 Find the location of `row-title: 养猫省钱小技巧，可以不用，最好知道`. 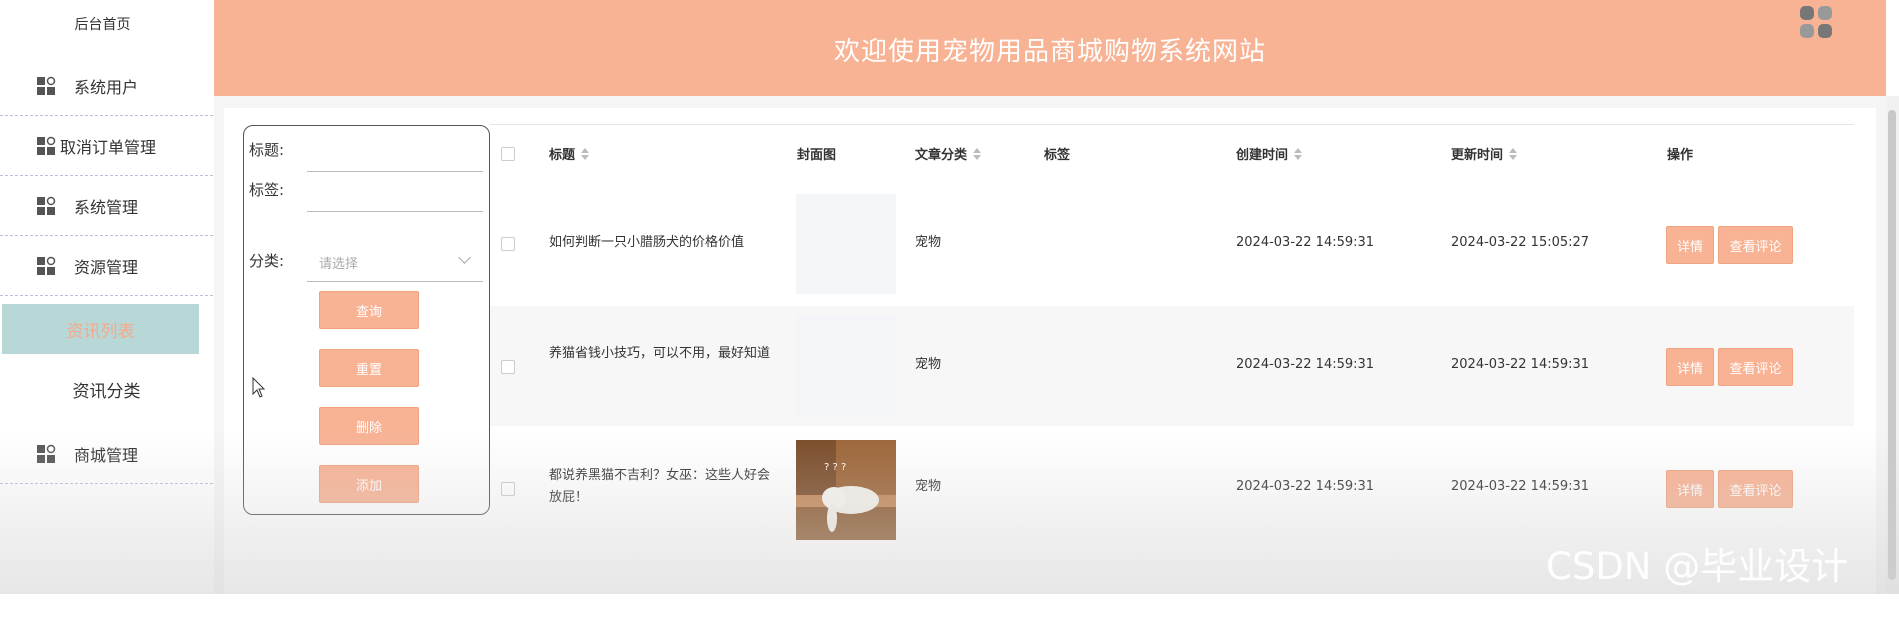

row-title: 养猫省钱小技巧，可以不用，最好知道 is located at coordinates (660, 353).